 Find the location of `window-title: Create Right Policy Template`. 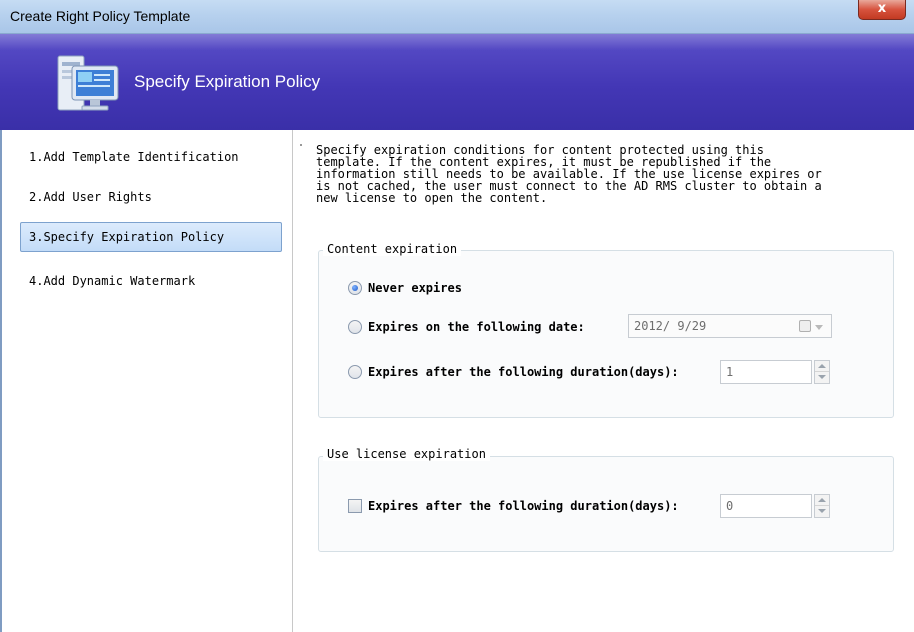

window-title: Create Right Policy Template is located at coordinates (100, 16).